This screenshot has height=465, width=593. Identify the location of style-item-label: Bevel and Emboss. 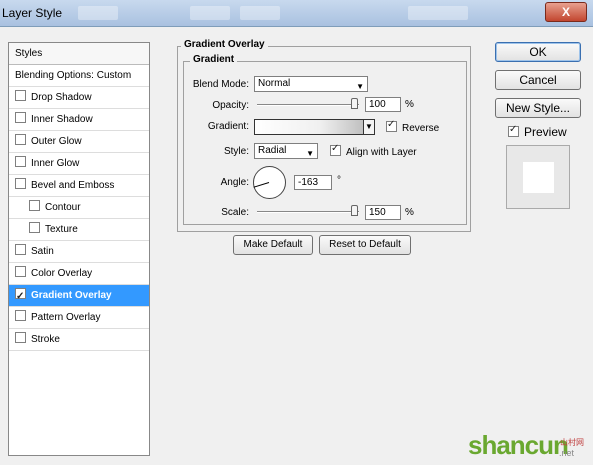
(73, 185).